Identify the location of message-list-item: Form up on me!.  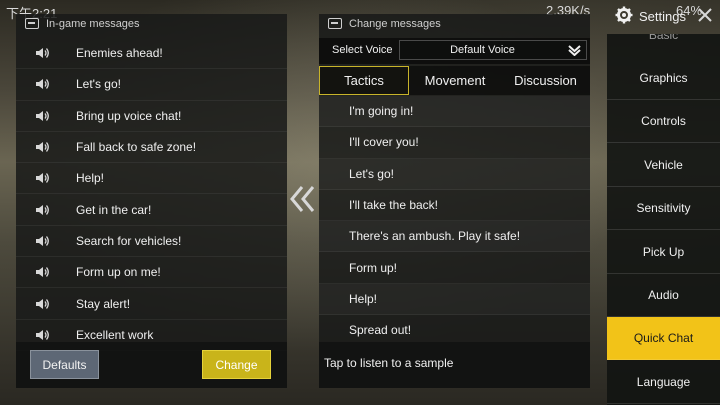
(151, 273).